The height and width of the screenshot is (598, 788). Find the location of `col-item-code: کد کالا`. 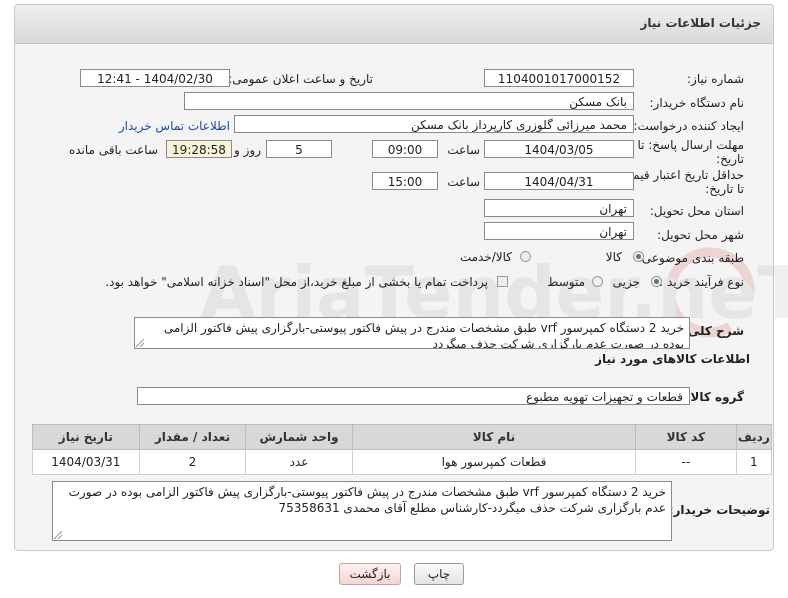

col-item-code: کد کالا is located at coordinates (686, 437).